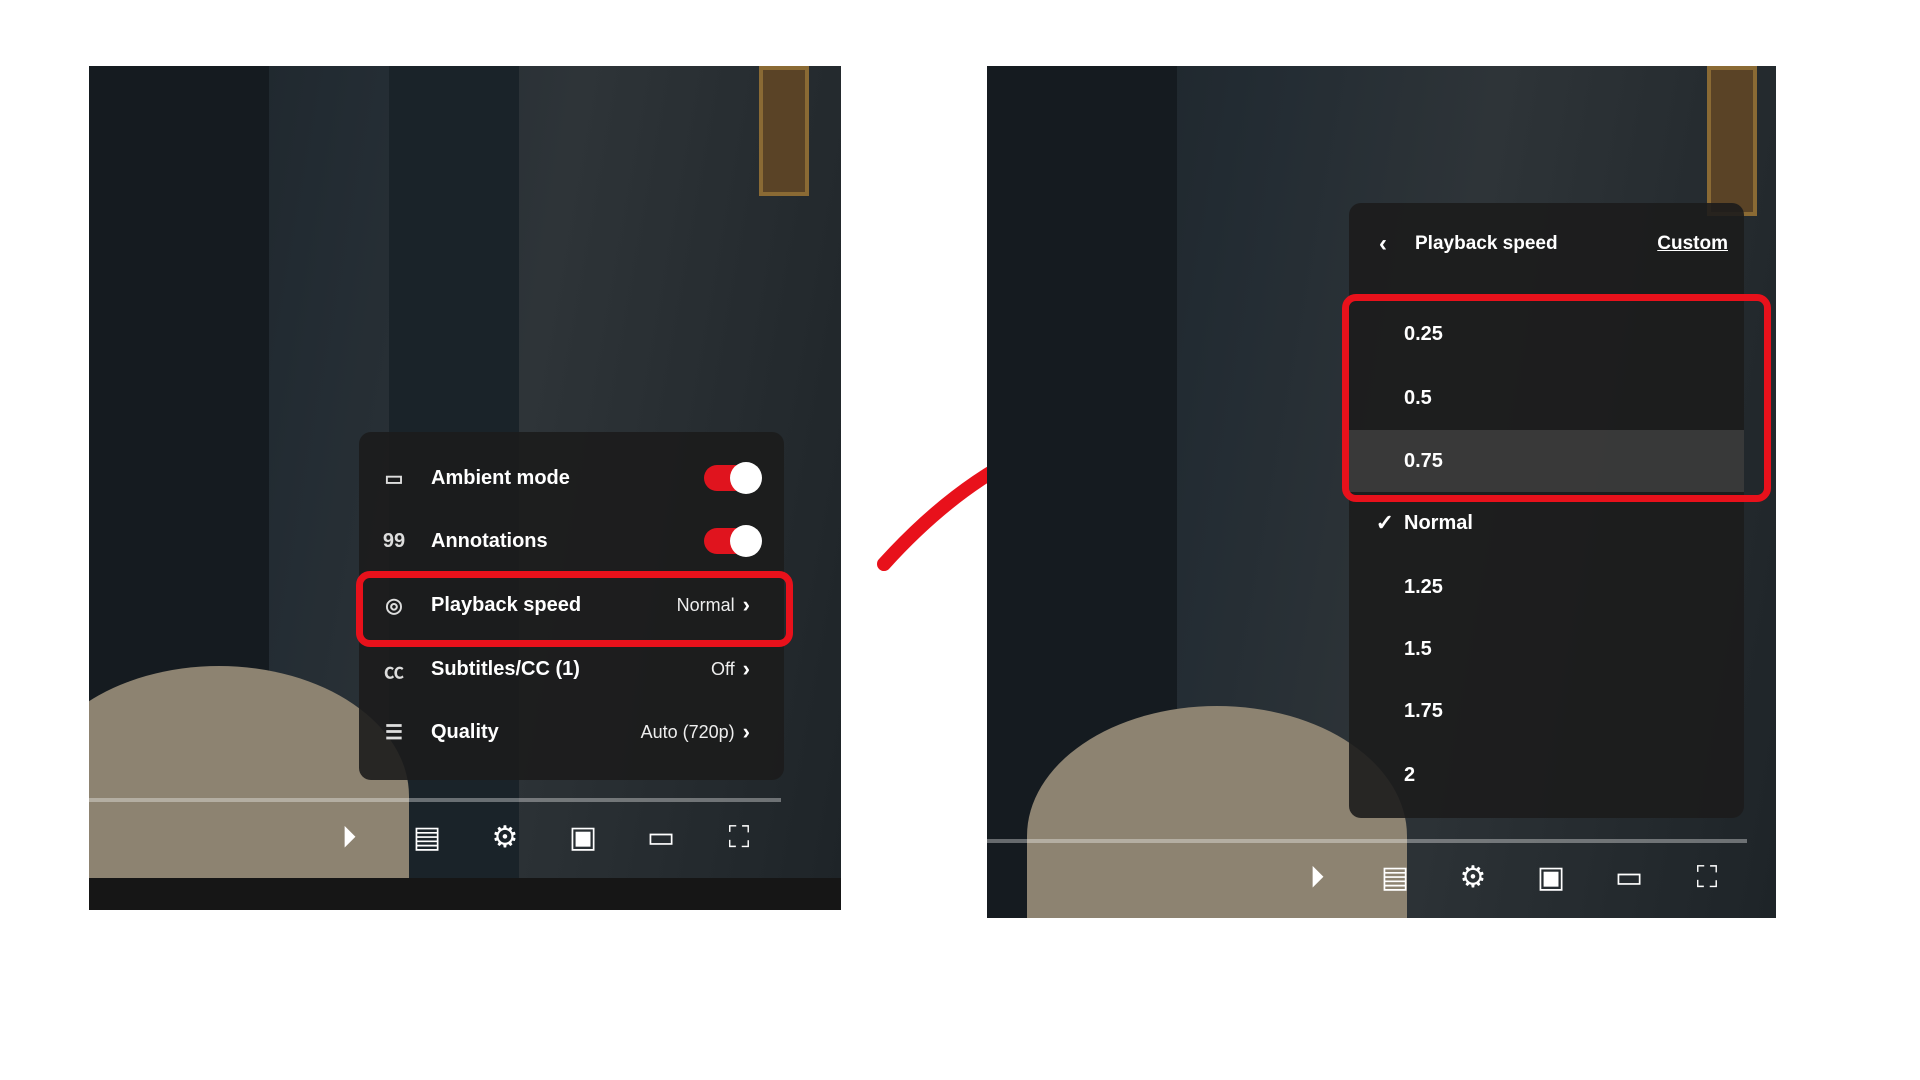  I want to click on miniplayer-icon: ▣, so click(1551, 877).